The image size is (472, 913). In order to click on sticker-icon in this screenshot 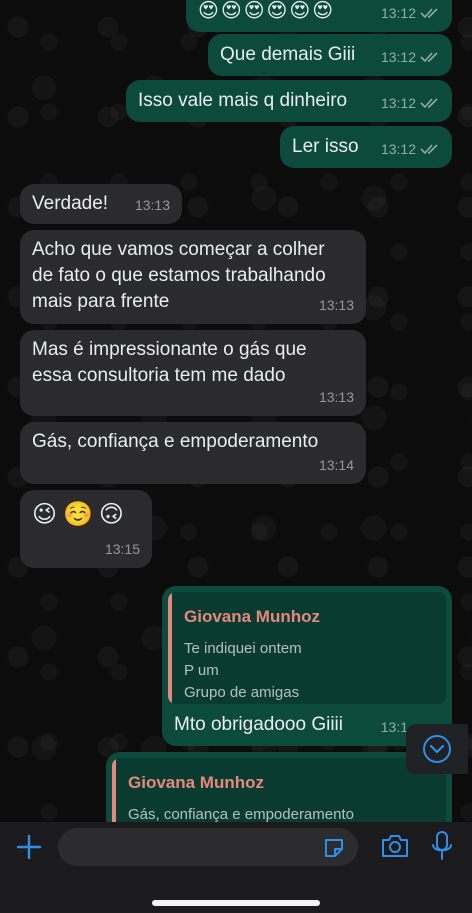, I will do `click(334, 848)`.